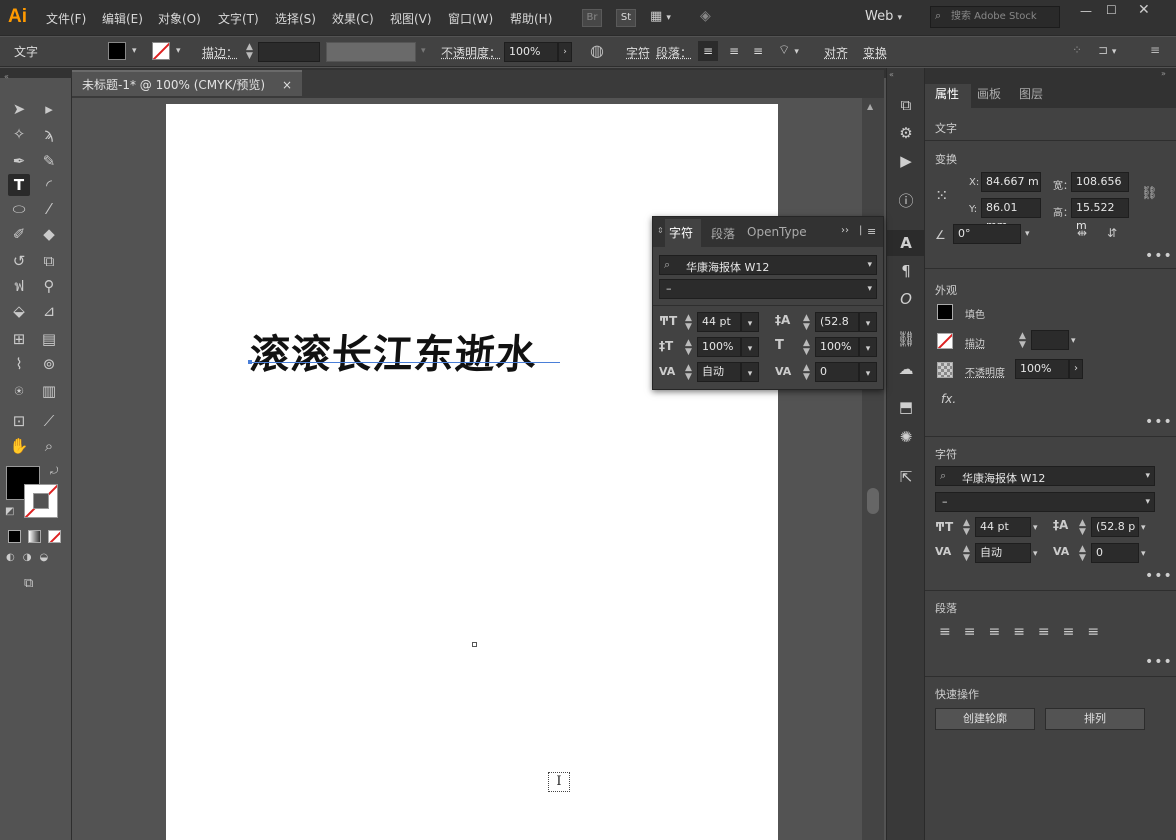 Image resolution: width=1176 pixels, height=840 pixels. What do you see at coordinates (837, 347) in the screenshot?
I see `horizontal-scale-input: 100%` at bounding box center [837, 347].